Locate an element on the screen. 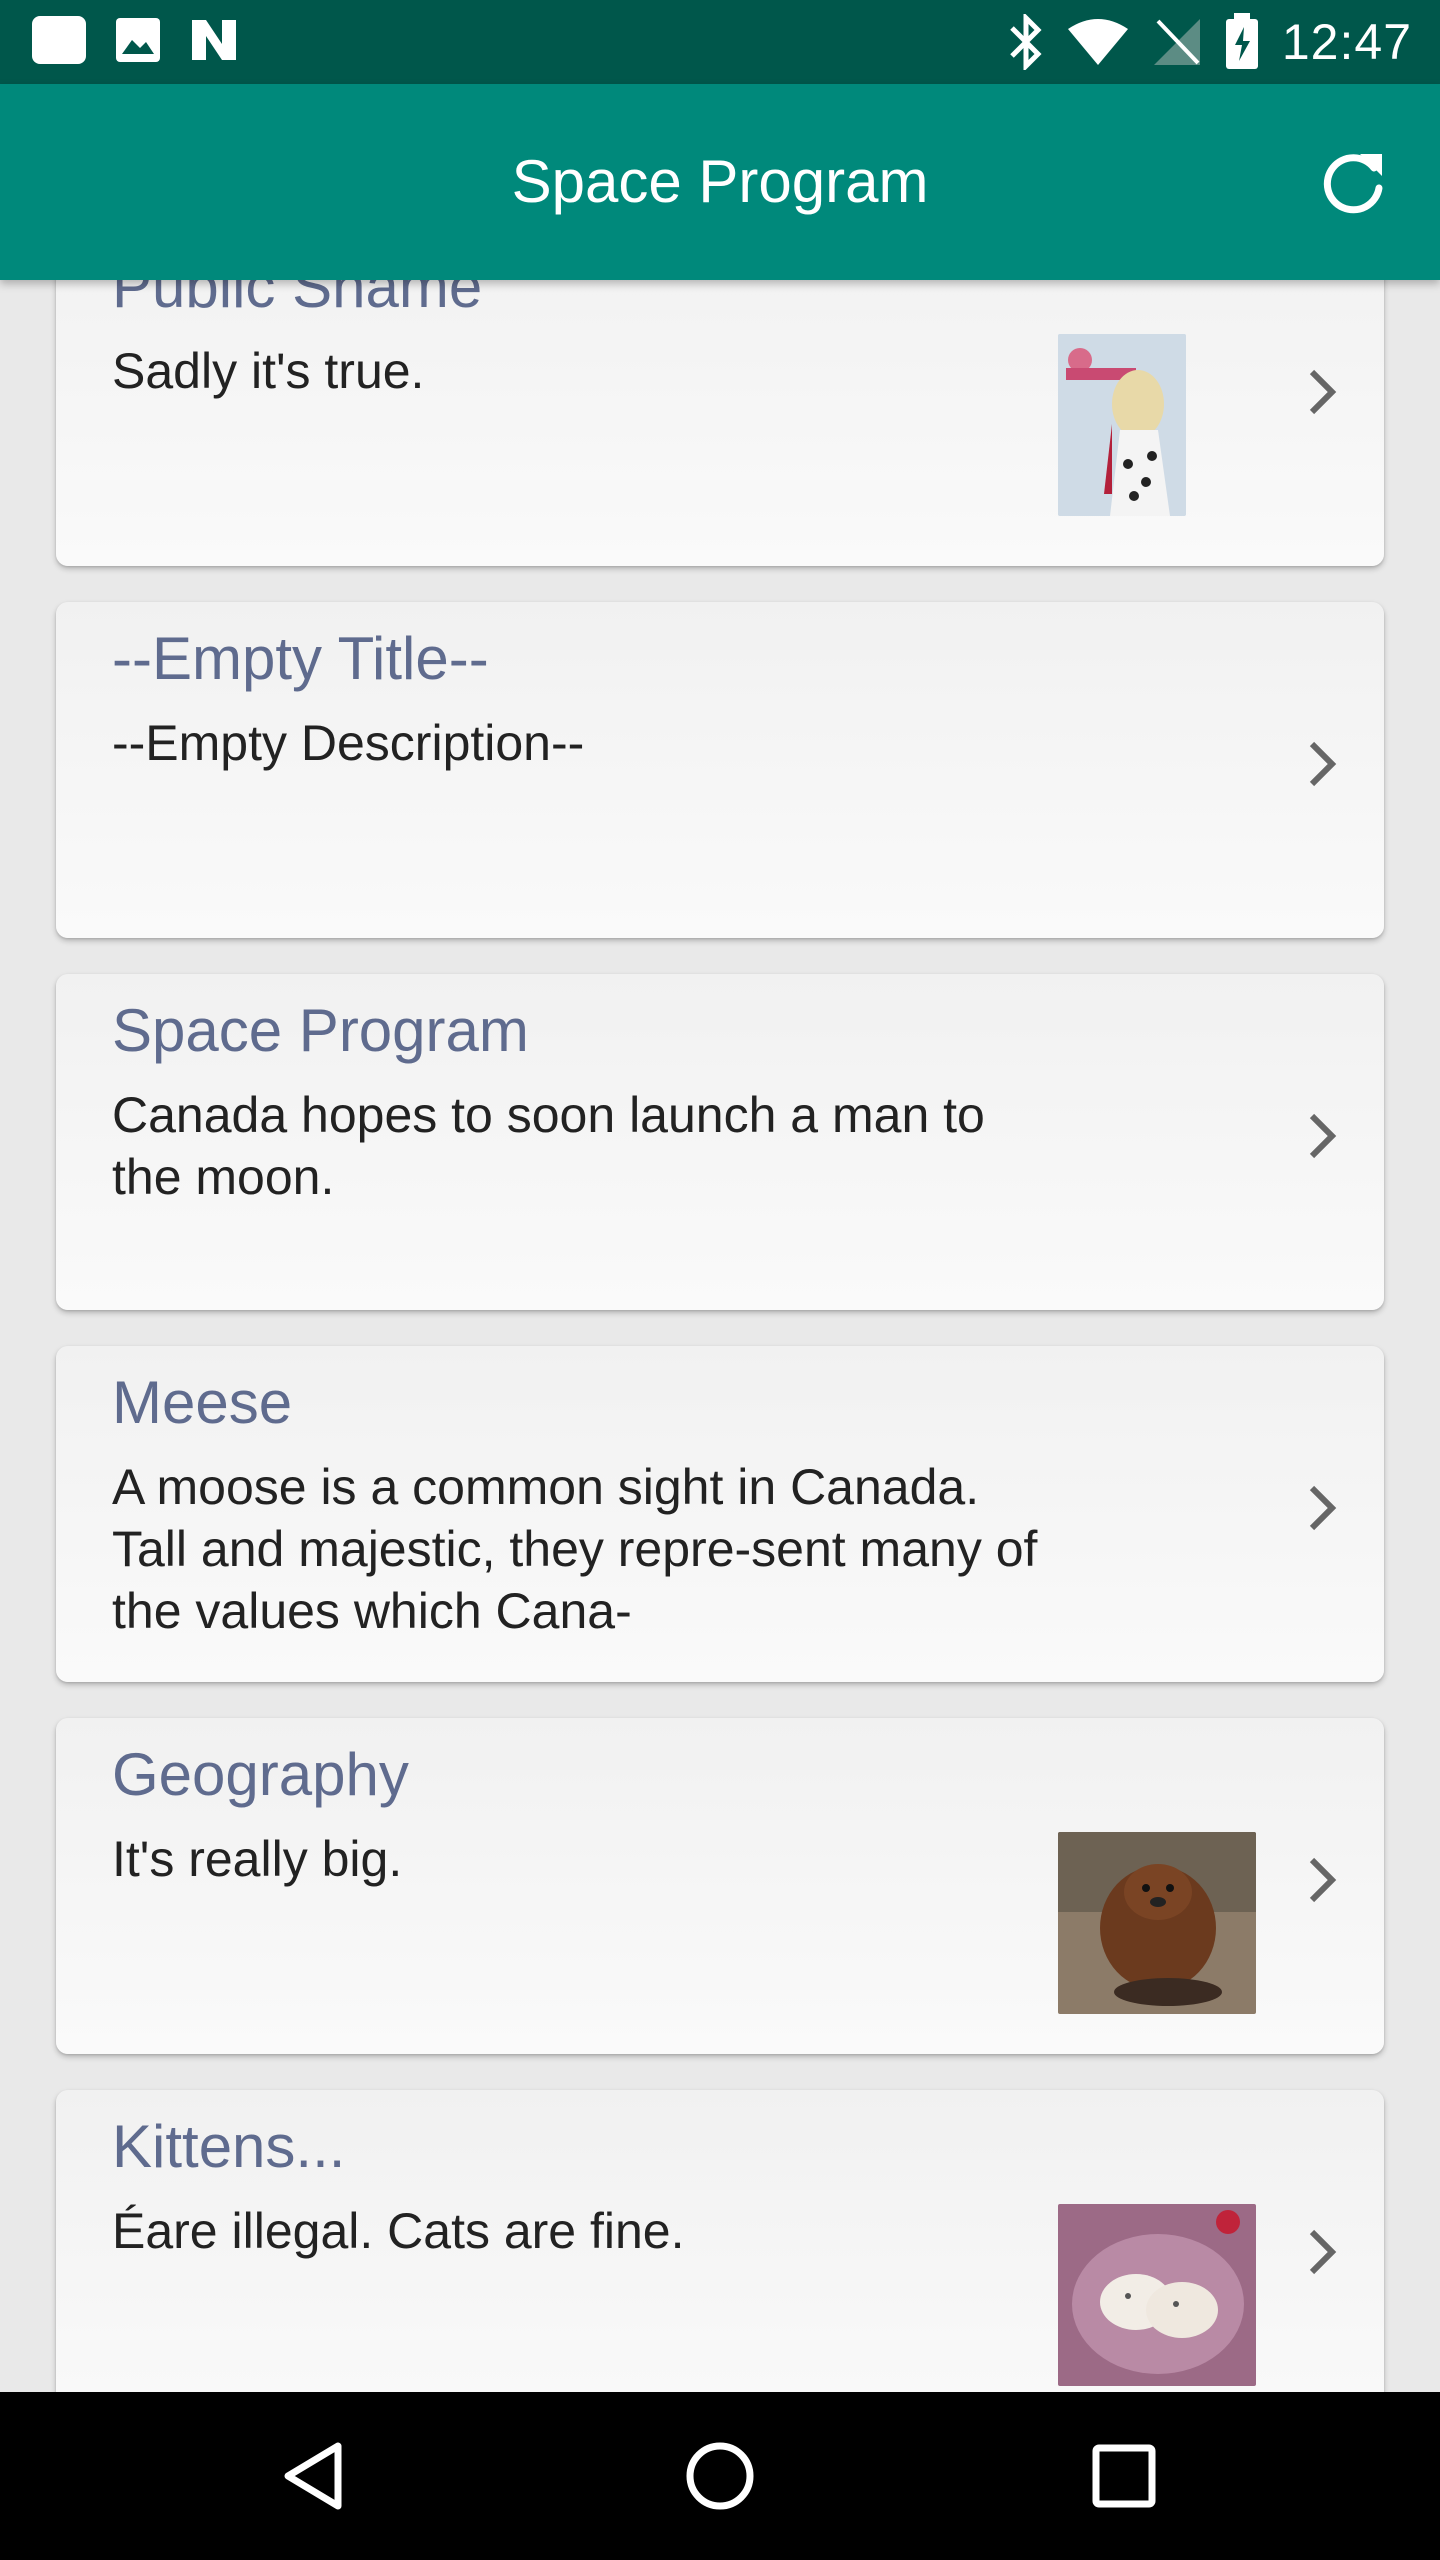  card-description: --Empty Description-- is located at coordinates (348, 743).